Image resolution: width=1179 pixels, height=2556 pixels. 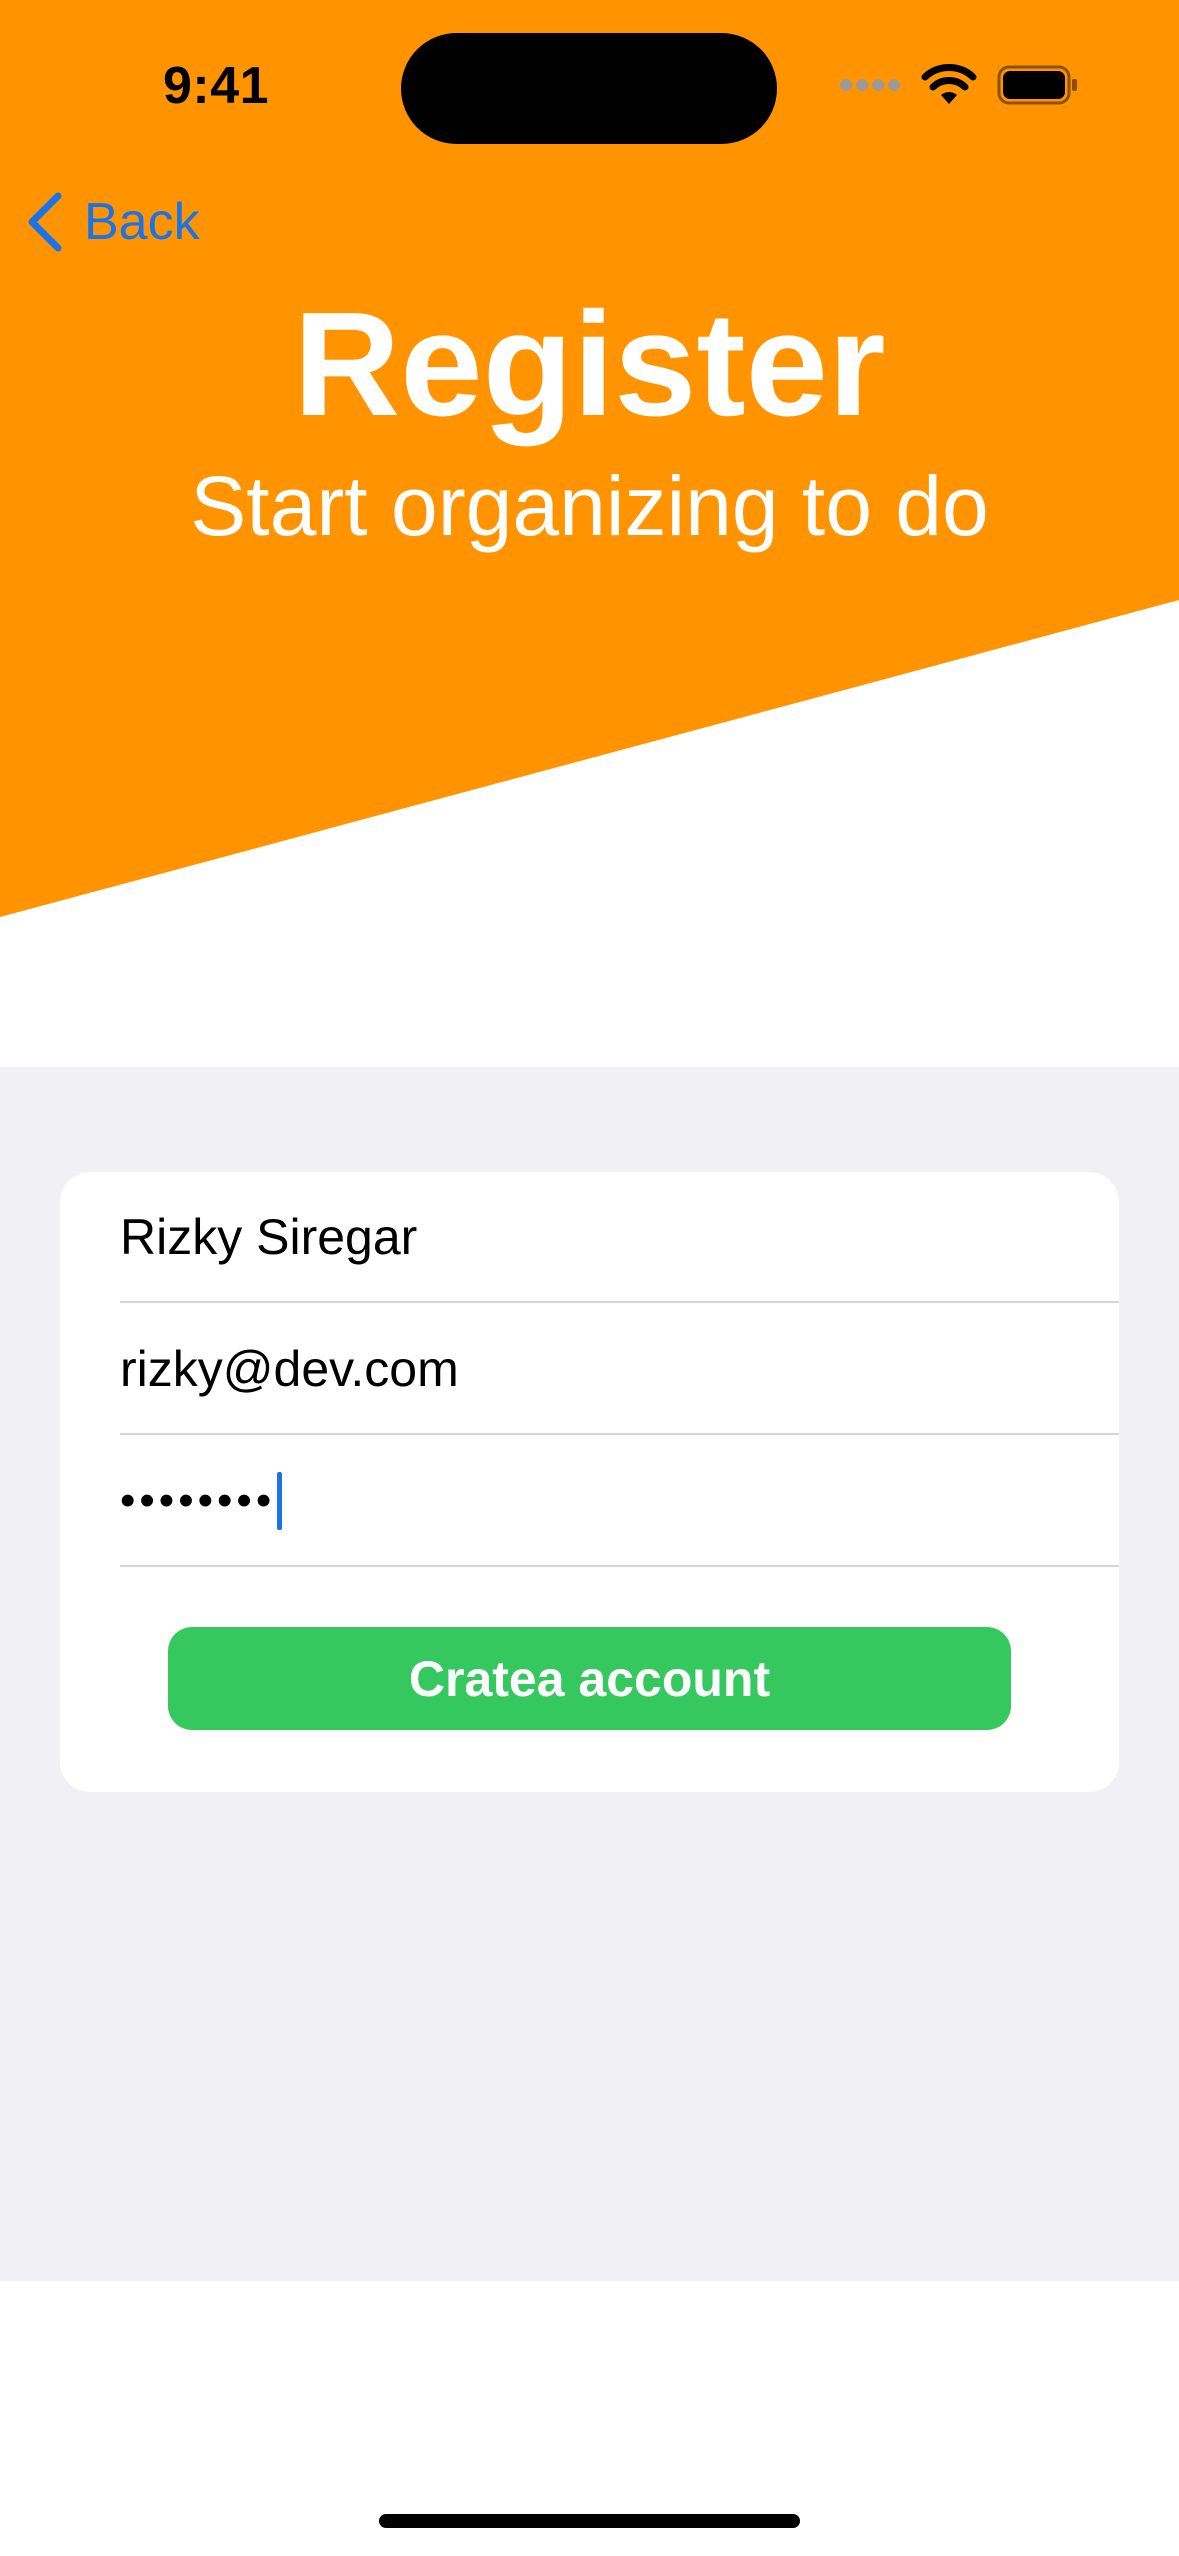 I want to click on status-icons, so click(x=959, y=85).